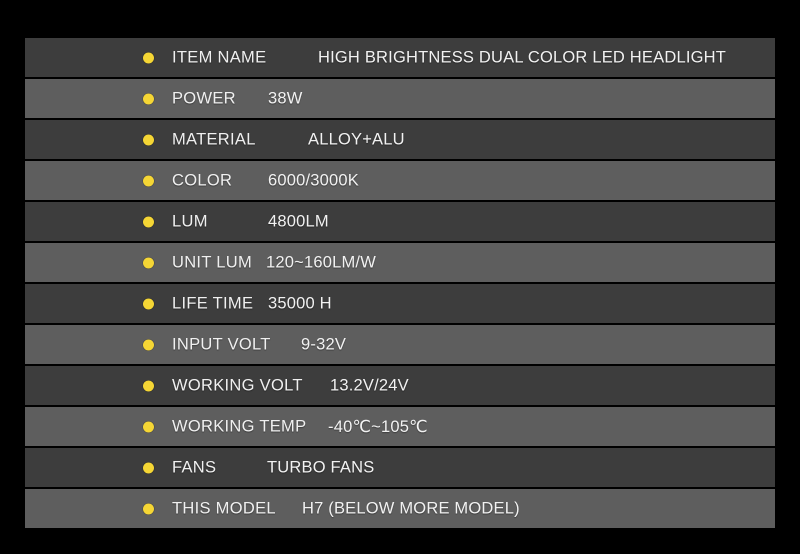 Image resolution: width=800 pixels, height=554 pixels. Describe the element at coordinates (221, 344) in the screenshot. I see `spec-label: INPUT VOLT` at that location.